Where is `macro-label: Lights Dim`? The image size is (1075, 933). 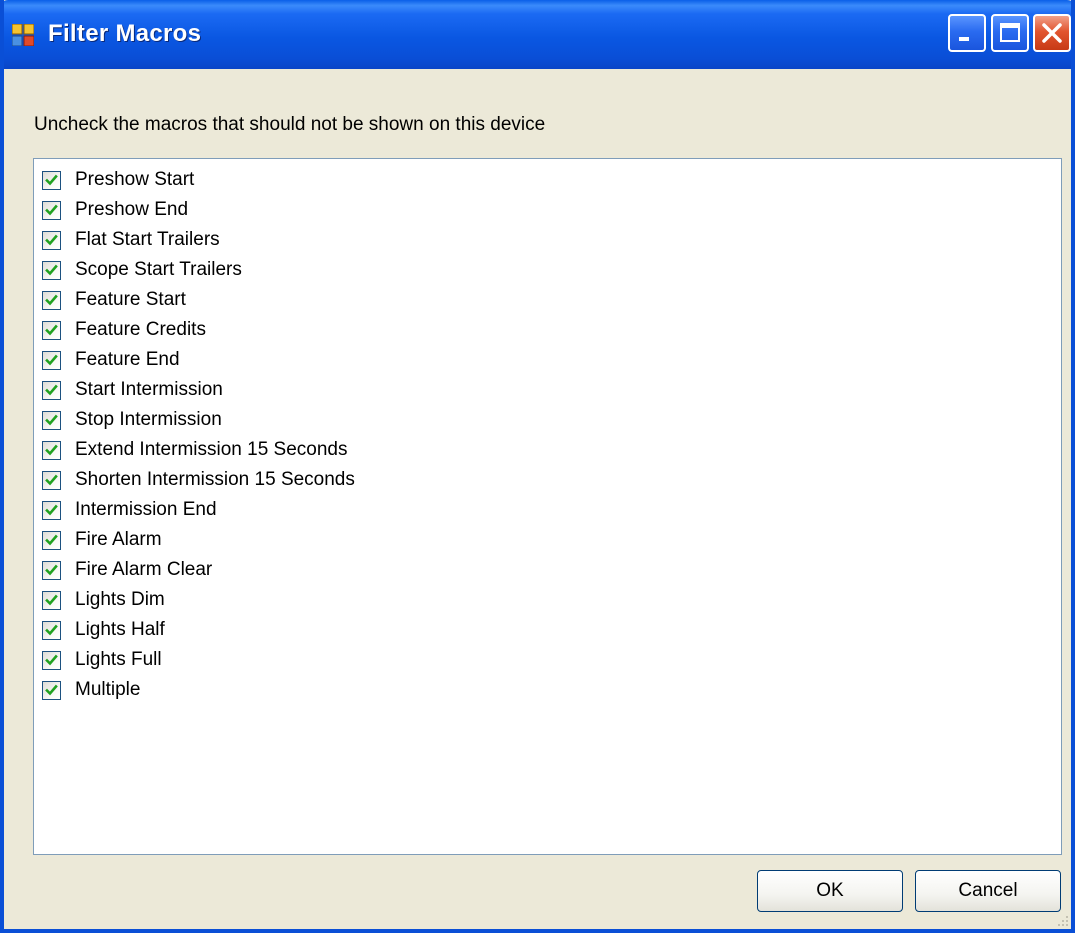 macro-label: Lights Dim is located at coordinates (120, 599).